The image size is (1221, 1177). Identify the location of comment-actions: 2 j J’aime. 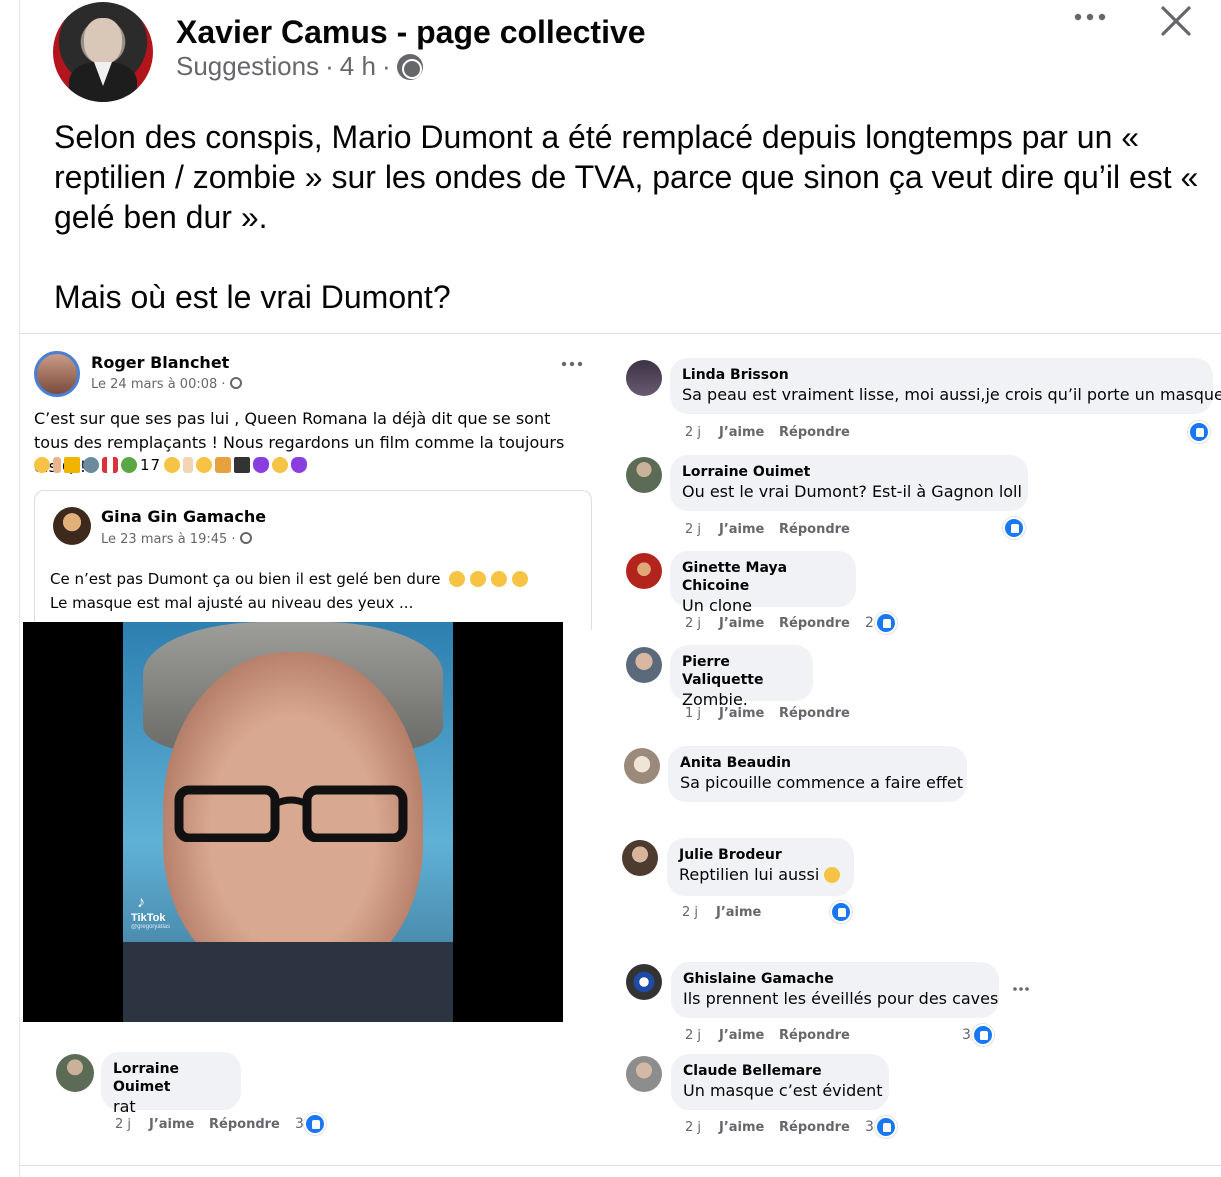
(729, 912).